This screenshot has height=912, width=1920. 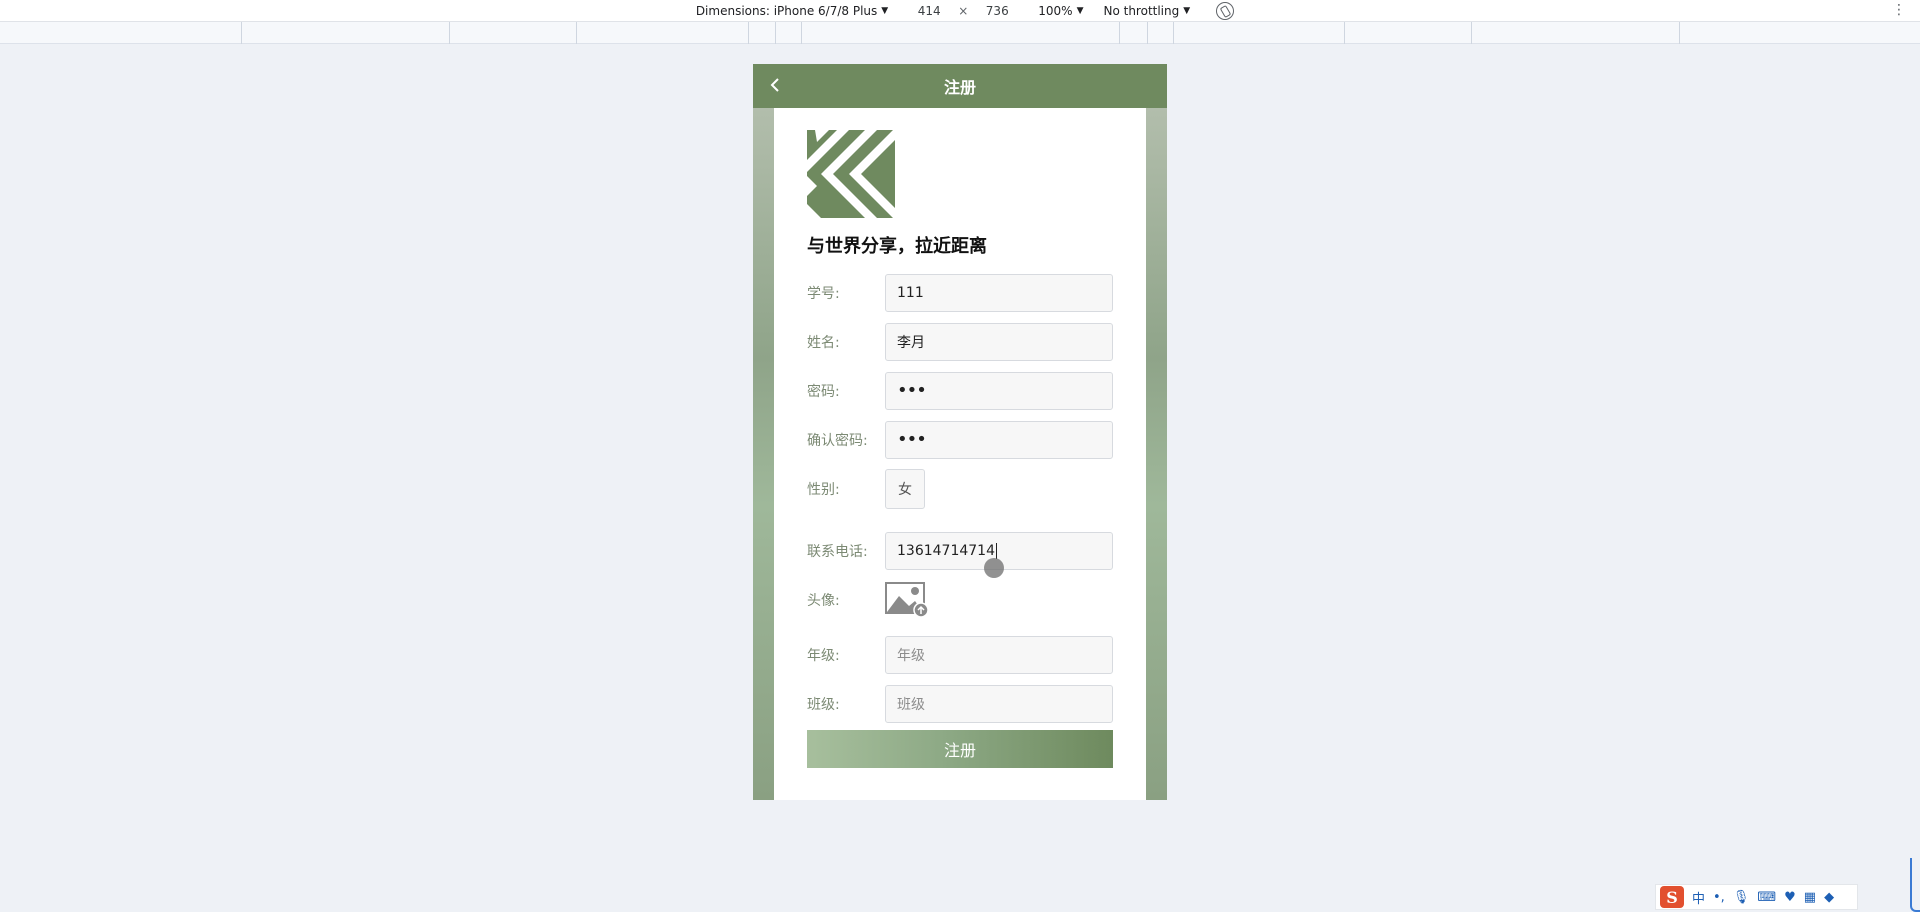 What do you see at coordinates (1055, 10) in the screenshot?
I see `zoom-value: 100%` at bounding box center [1055, 10].